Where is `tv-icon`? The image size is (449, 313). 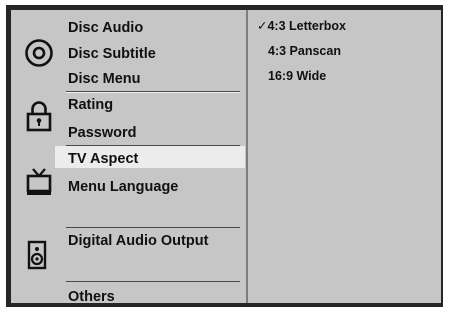 tv-icon is located at coordinates (39, 181).